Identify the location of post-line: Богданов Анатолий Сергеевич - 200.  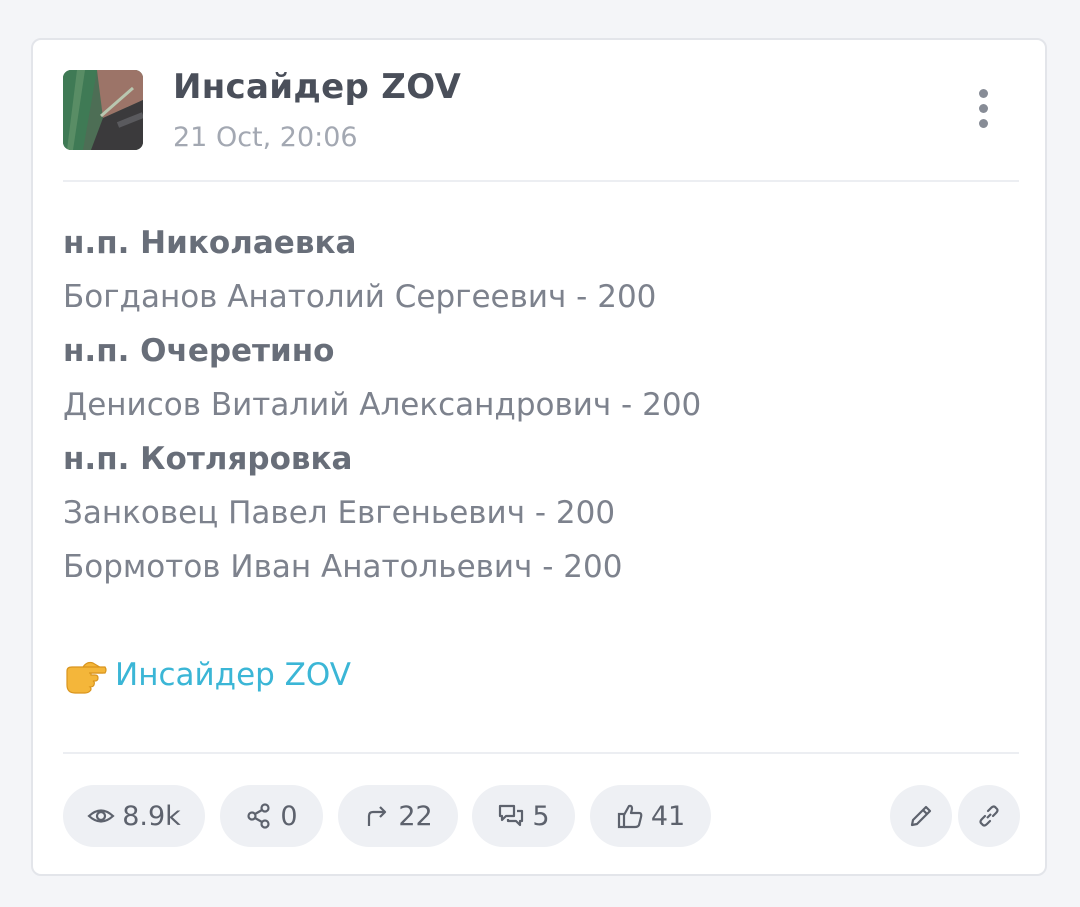
(360, 297).